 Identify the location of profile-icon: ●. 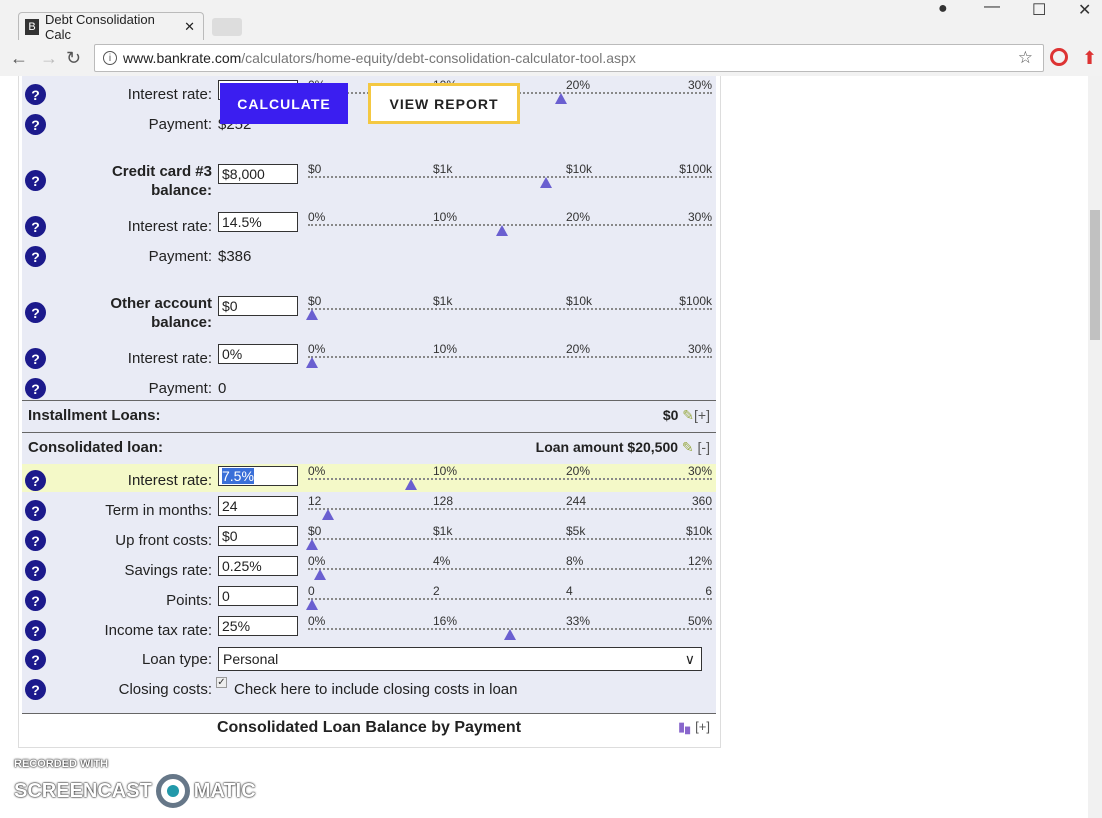
(943, 9).